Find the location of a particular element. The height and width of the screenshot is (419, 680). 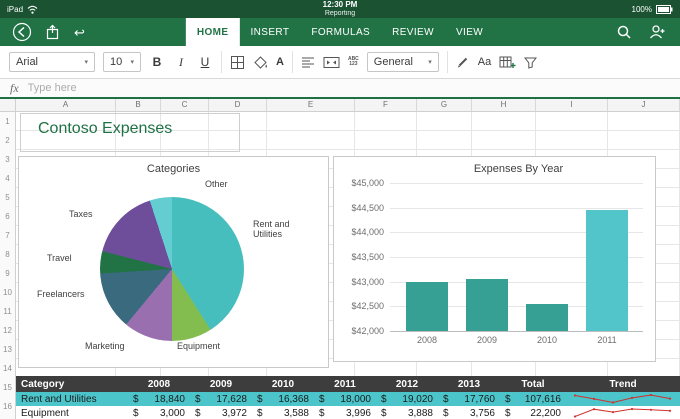

row-header-8: 8 is located at coordinates (7, 254).